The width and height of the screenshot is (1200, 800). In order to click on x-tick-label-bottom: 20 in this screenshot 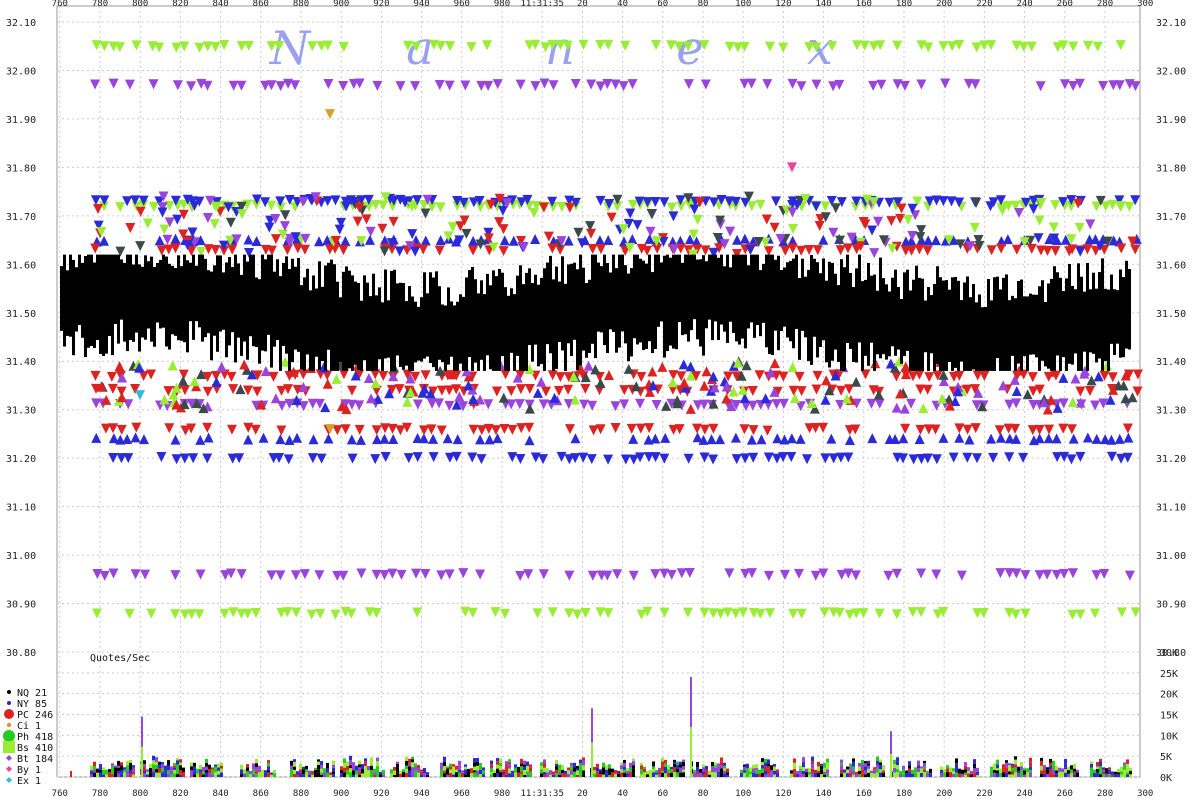, I will do `click(582, 794)`.